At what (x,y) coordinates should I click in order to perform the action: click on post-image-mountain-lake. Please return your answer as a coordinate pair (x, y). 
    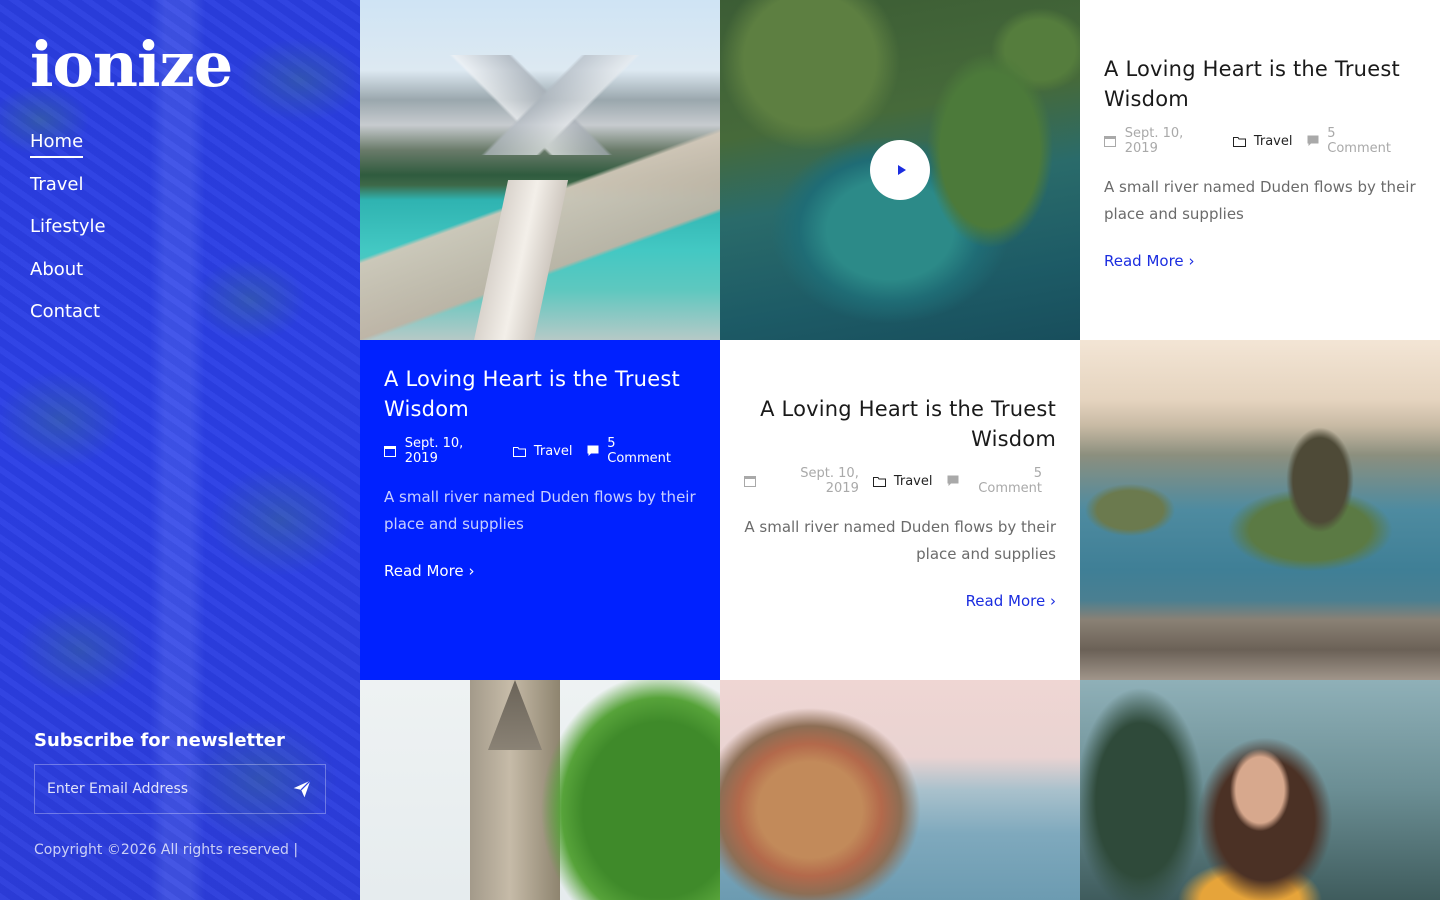
    Looking at the image, I should click on (540, 170).